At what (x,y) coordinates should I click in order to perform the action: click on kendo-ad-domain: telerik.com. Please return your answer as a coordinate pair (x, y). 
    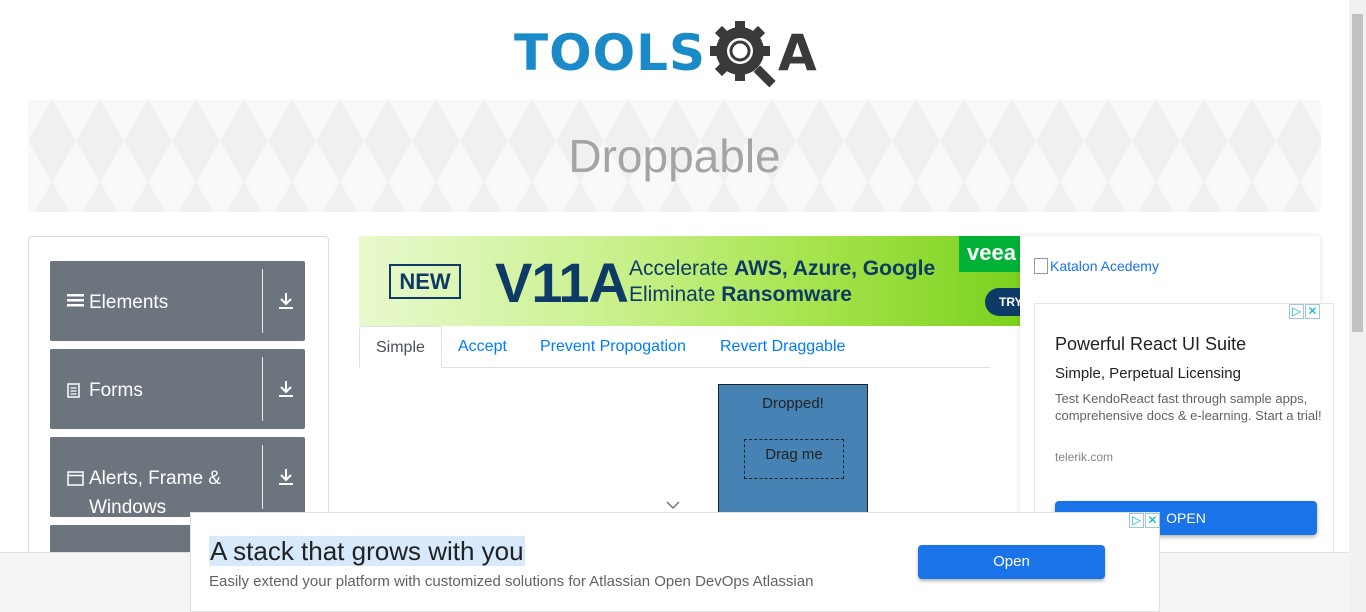
    Looking at the image, I should click on (1084, 457).